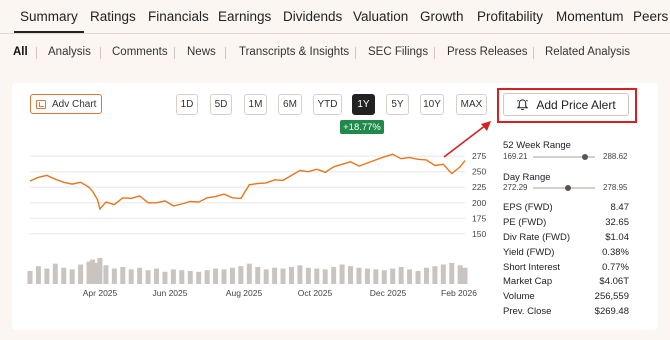  I want to click on price-series-line, so click(247, 182).